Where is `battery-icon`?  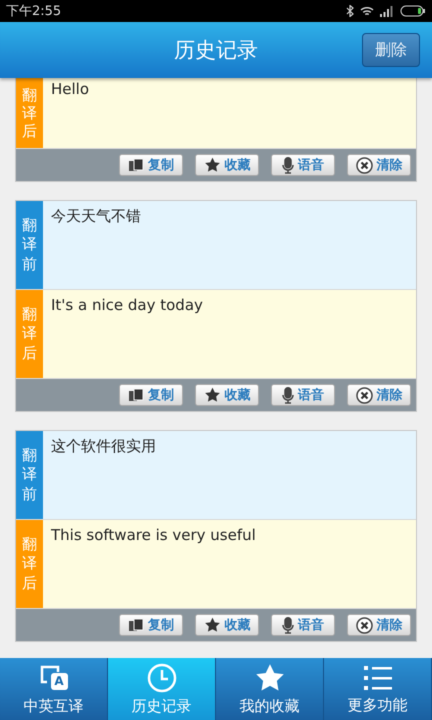 battery-icon is located at coordinates (413, 11).